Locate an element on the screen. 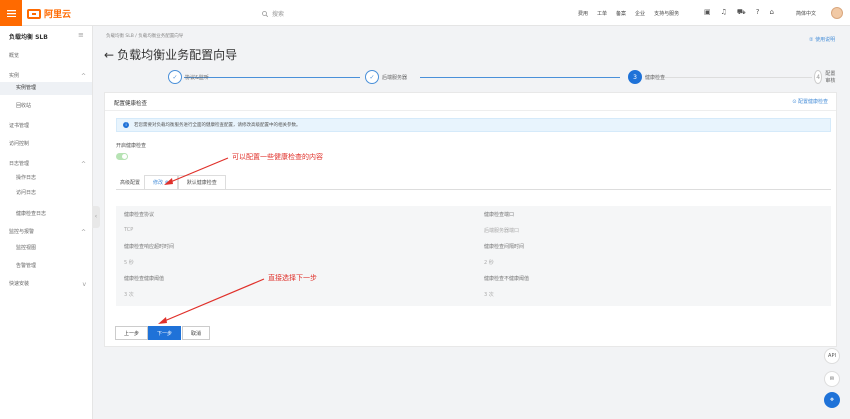  apps-icon: ❖ is located at coordinates (832, 400).